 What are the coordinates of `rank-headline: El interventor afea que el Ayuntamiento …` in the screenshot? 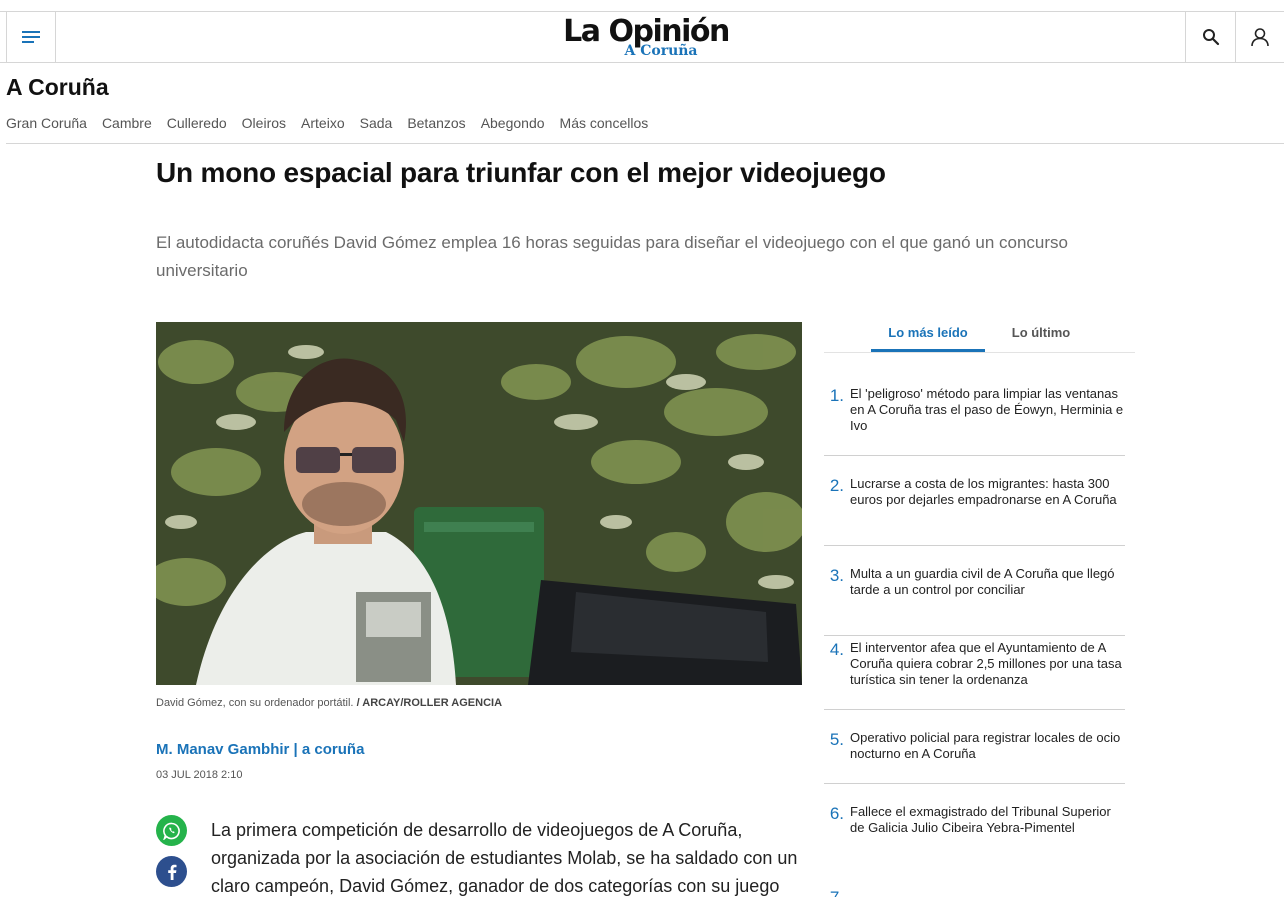 It's located at (987, 674).